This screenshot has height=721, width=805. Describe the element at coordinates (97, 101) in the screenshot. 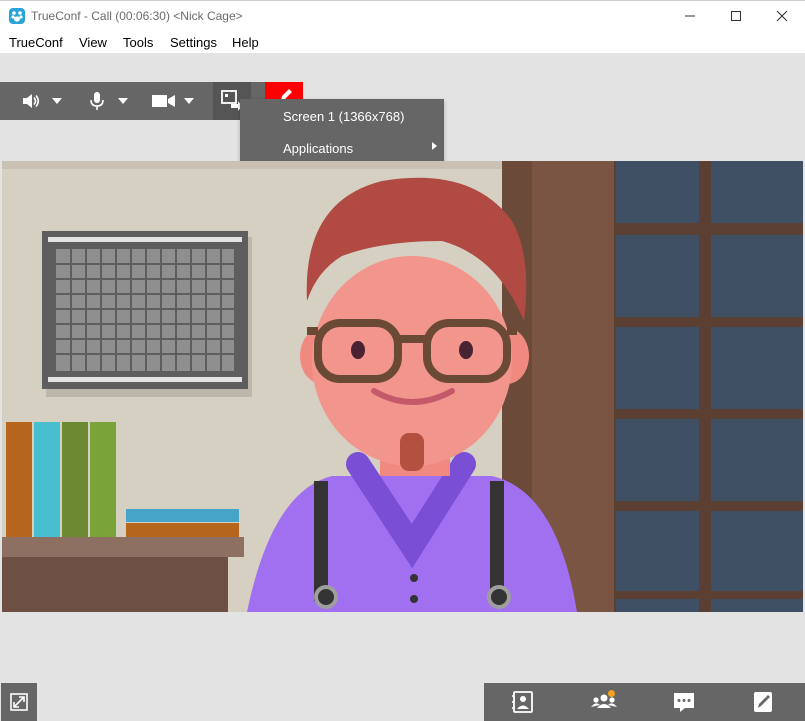

I see `microphone-icon` at that location.